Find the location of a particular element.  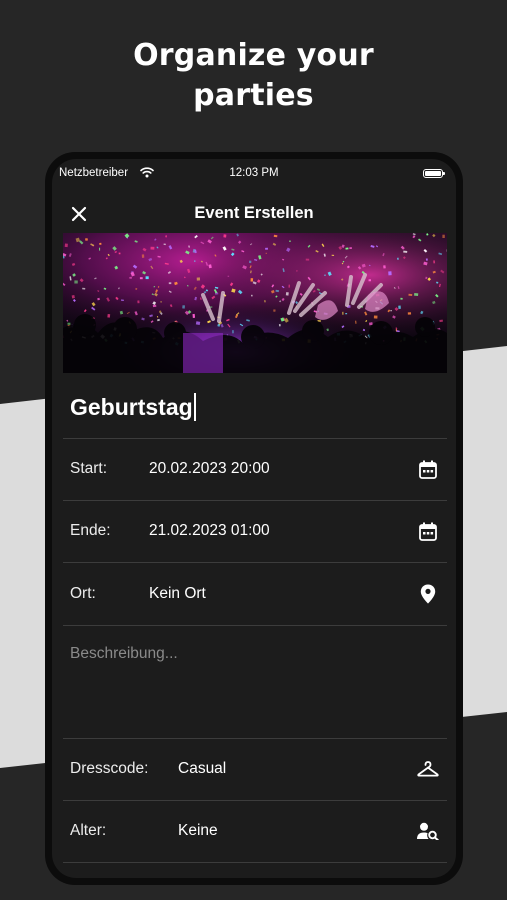

end-value: 21.02.2023 01:00 is located at coordinates (209, 530).